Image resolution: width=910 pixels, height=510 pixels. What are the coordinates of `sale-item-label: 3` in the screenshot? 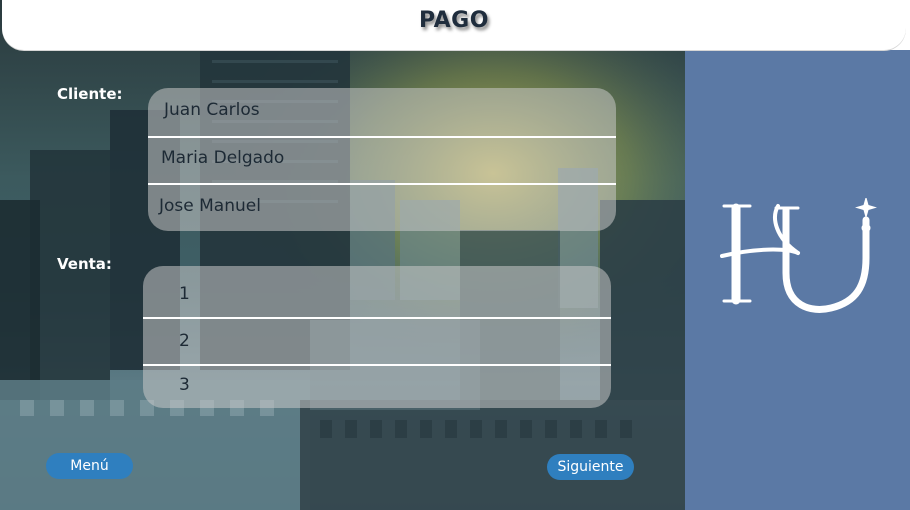 It's located at (184, 385).